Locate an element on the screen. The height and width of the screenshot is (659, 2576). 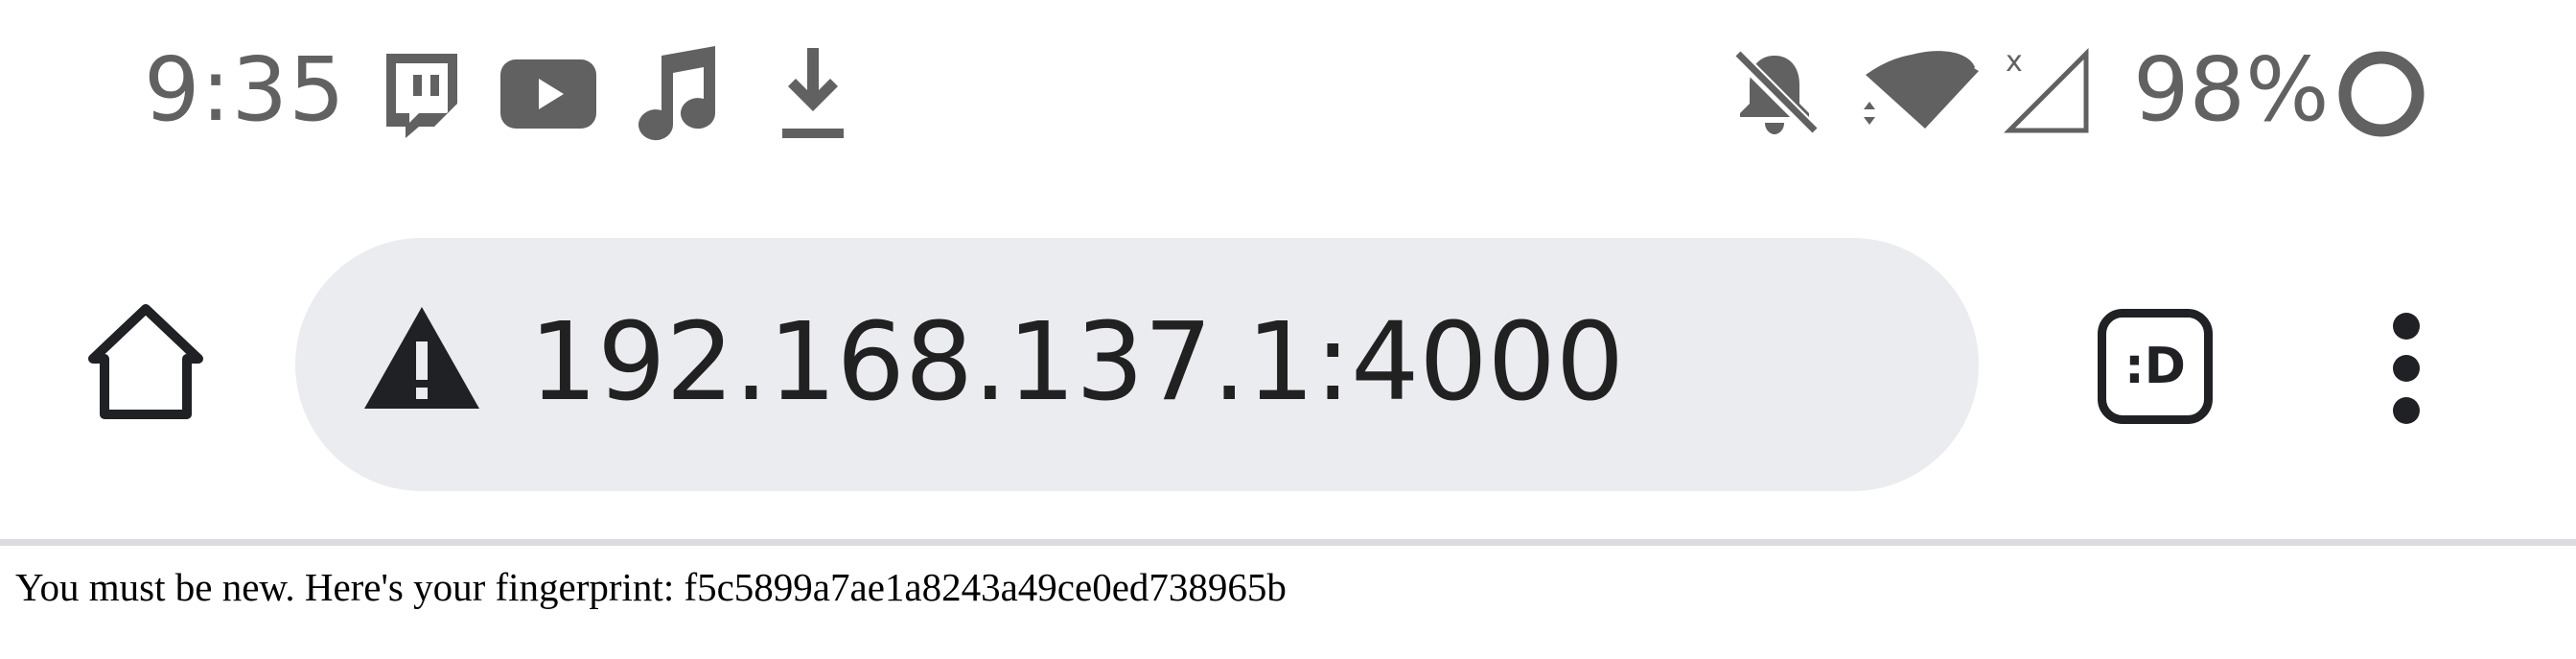
more-vert-icon is located at coordinates (2407, 367).